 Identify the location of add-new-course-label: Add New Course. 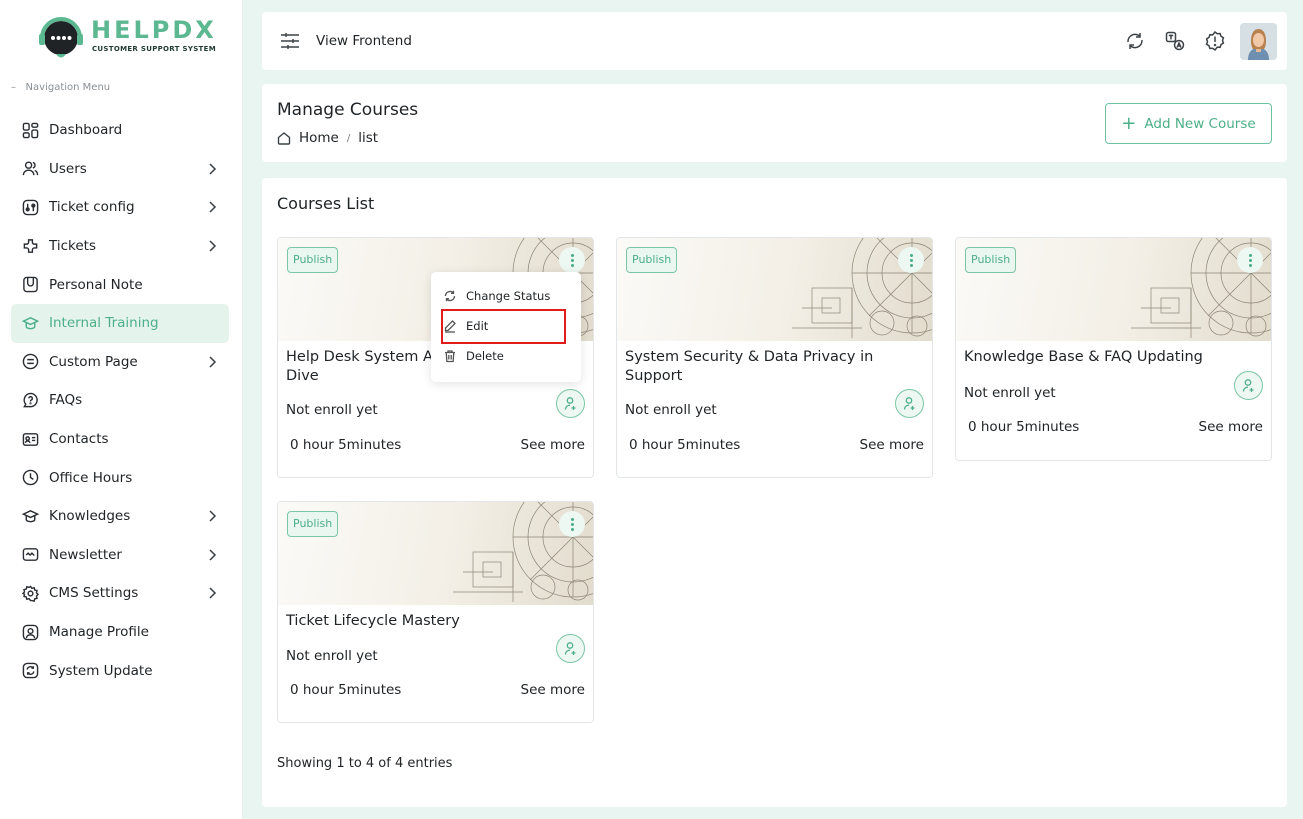
(1200, 123).